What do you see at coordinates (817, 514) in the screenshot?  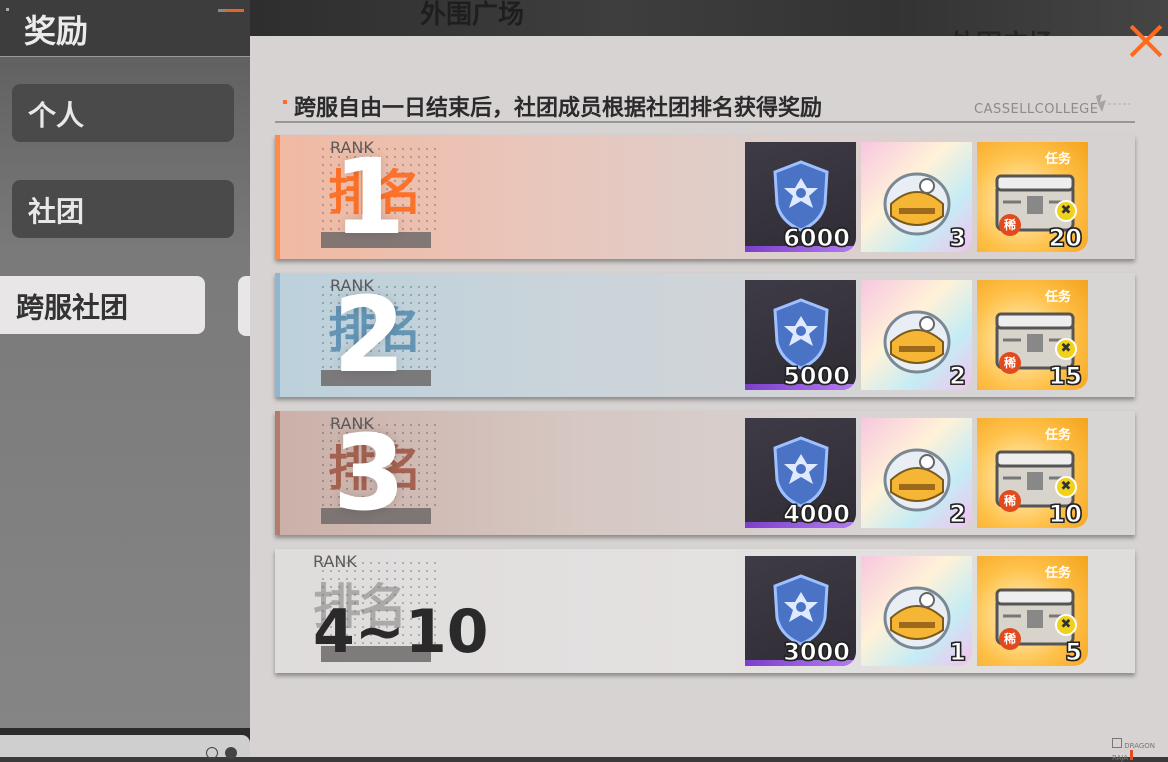 I see `reward-count: 4000` at bounding box center [817, 514].